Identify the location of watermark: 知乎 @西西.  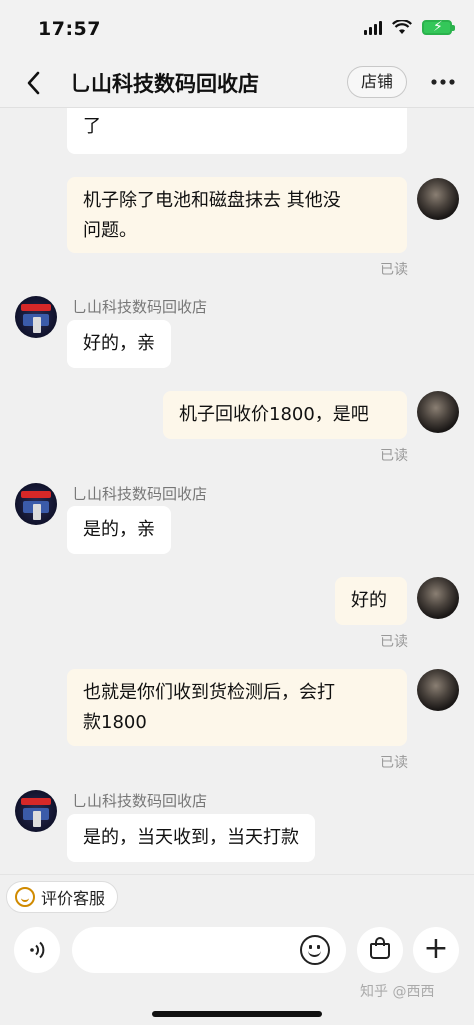
(397, 992).